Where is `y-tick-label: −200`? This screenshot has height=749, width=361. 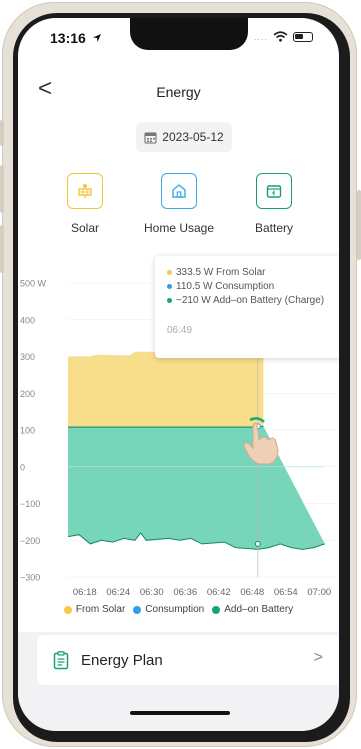
y-tick-label: −200 is located at coordinates (30, 541).